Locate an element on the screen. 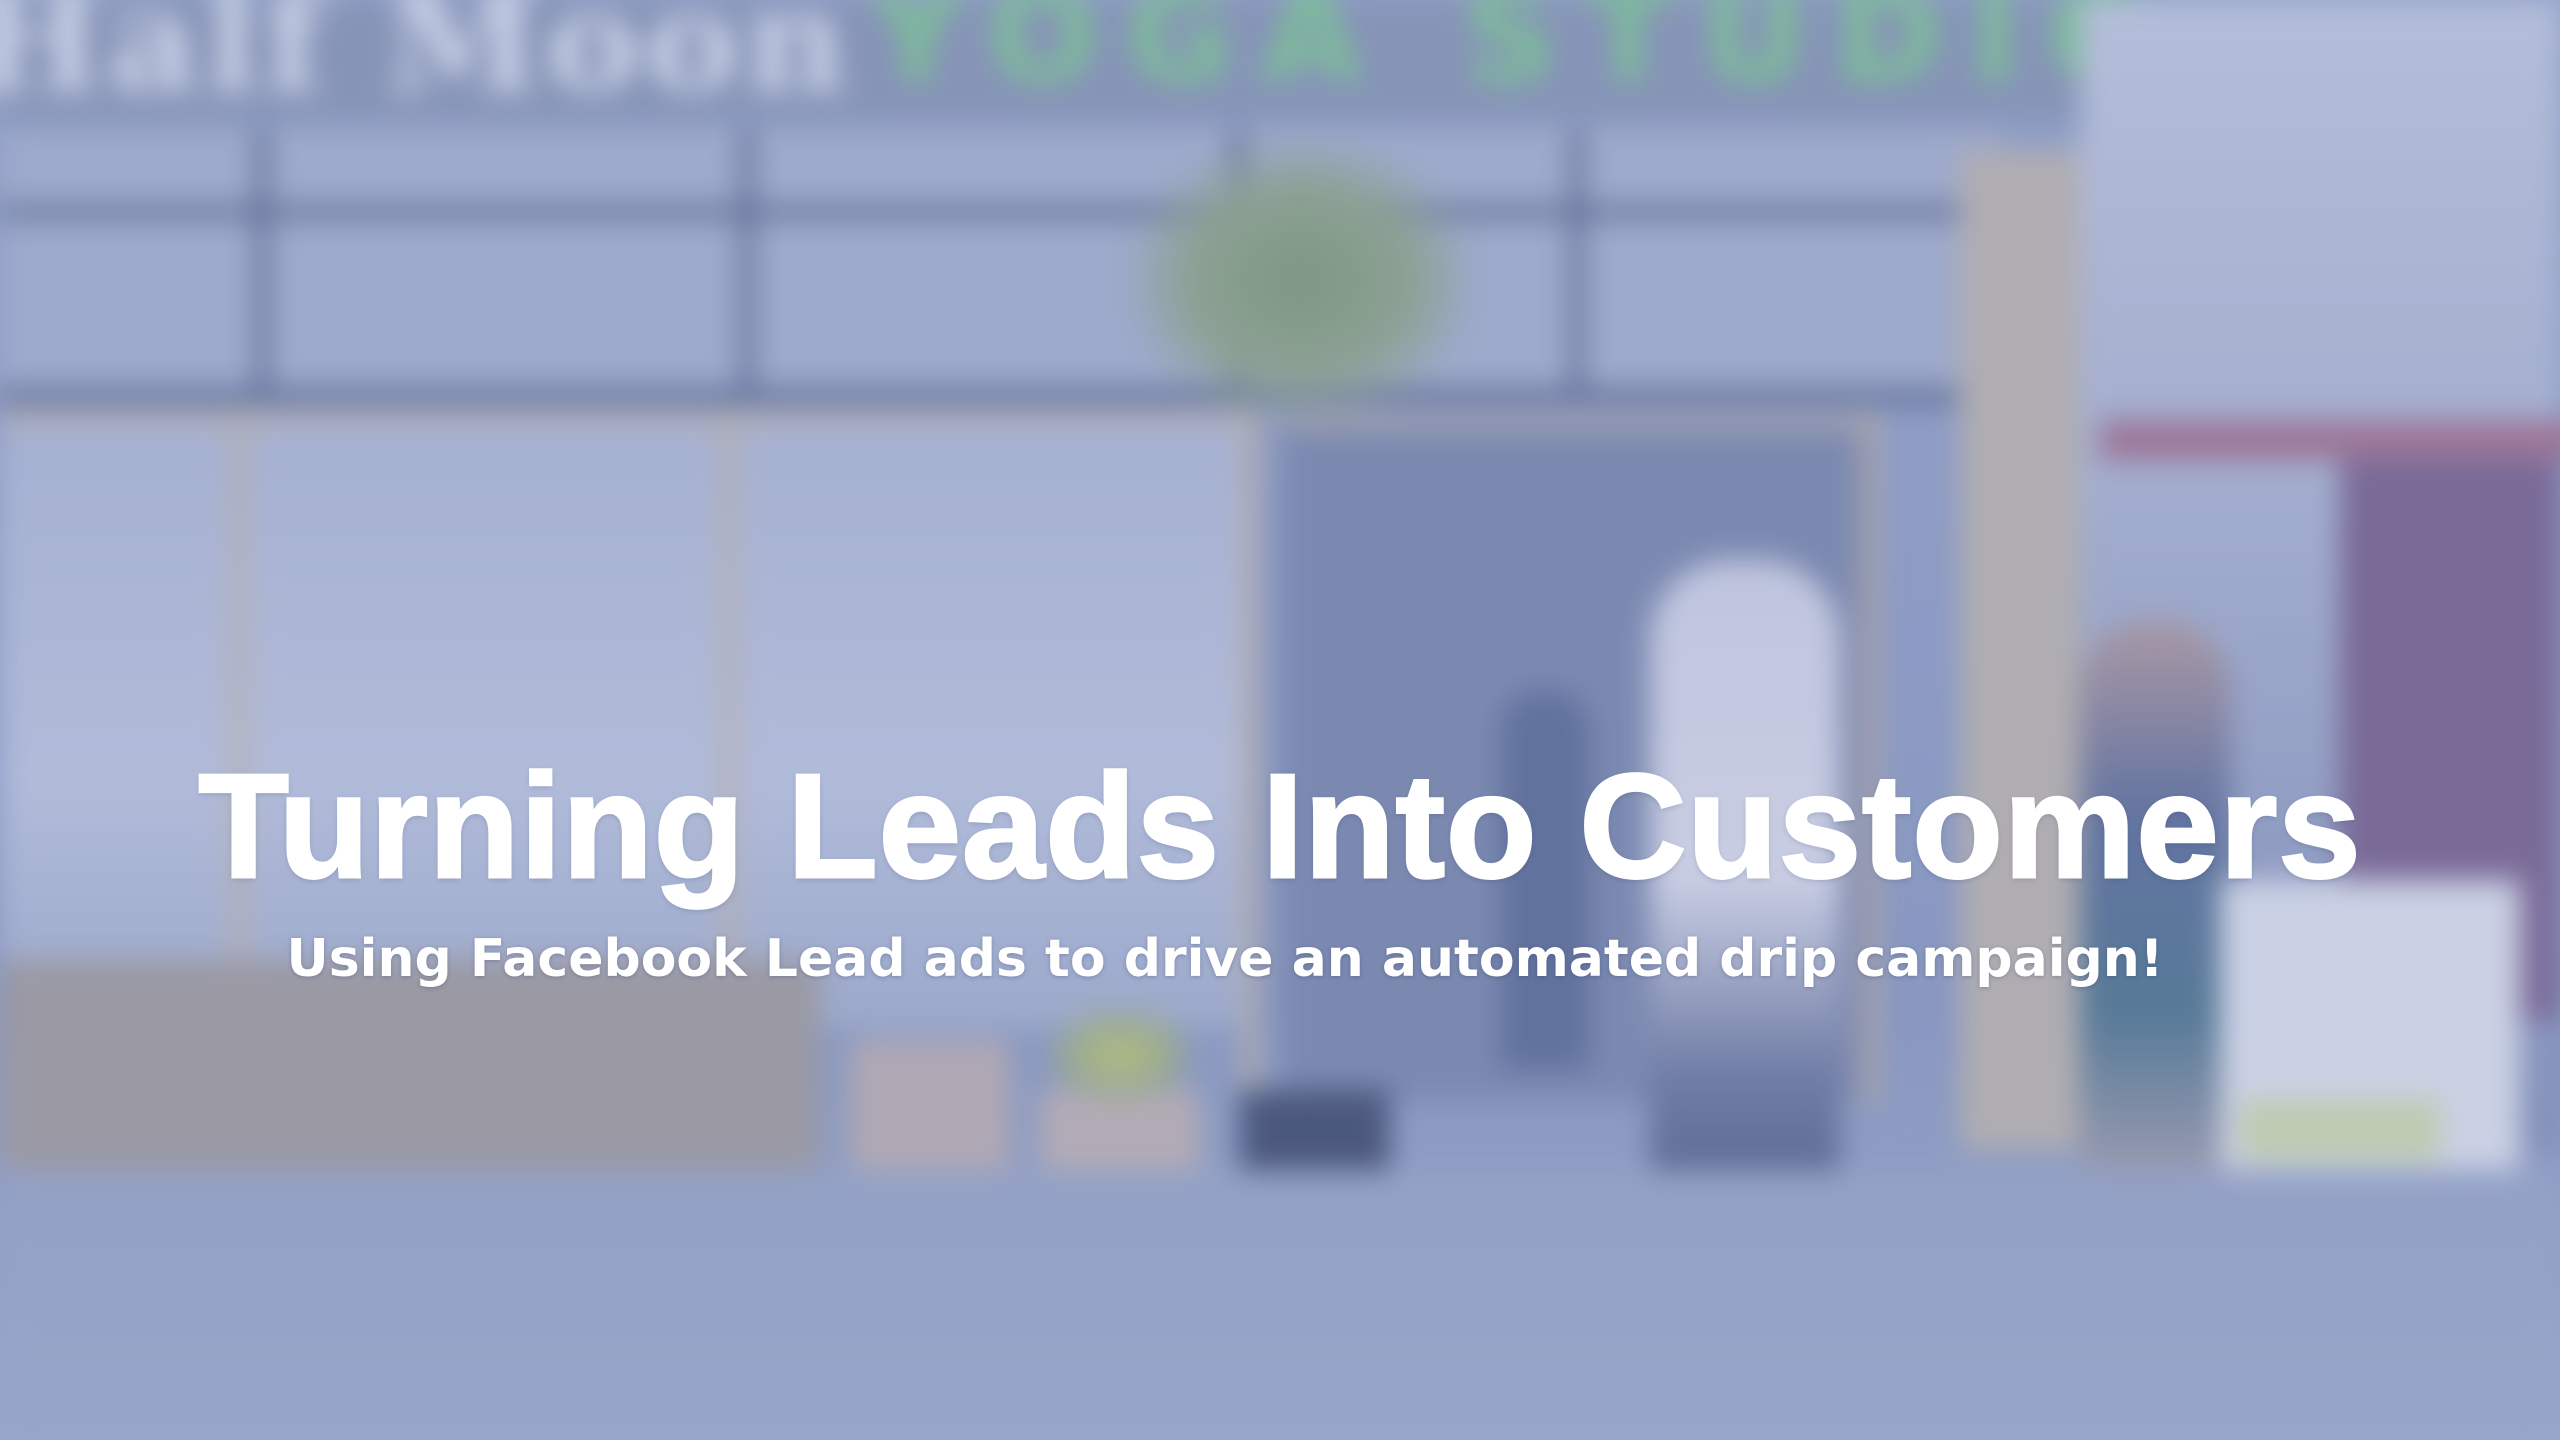 This screenshot has width=2560, height=1440. slide-title: Turning Leads Into Customers is located at coordinates (1279, 827).